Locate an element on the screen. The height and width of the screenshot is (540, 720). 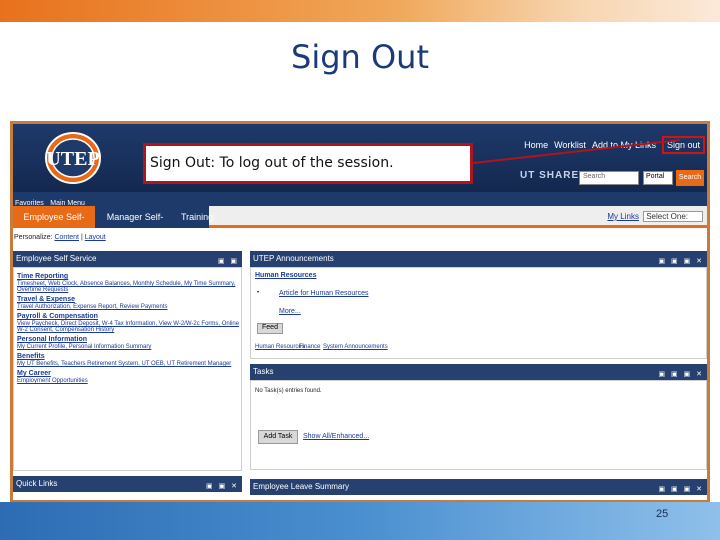
sign-out-link: Sign out is located at coordinates (683, 145).